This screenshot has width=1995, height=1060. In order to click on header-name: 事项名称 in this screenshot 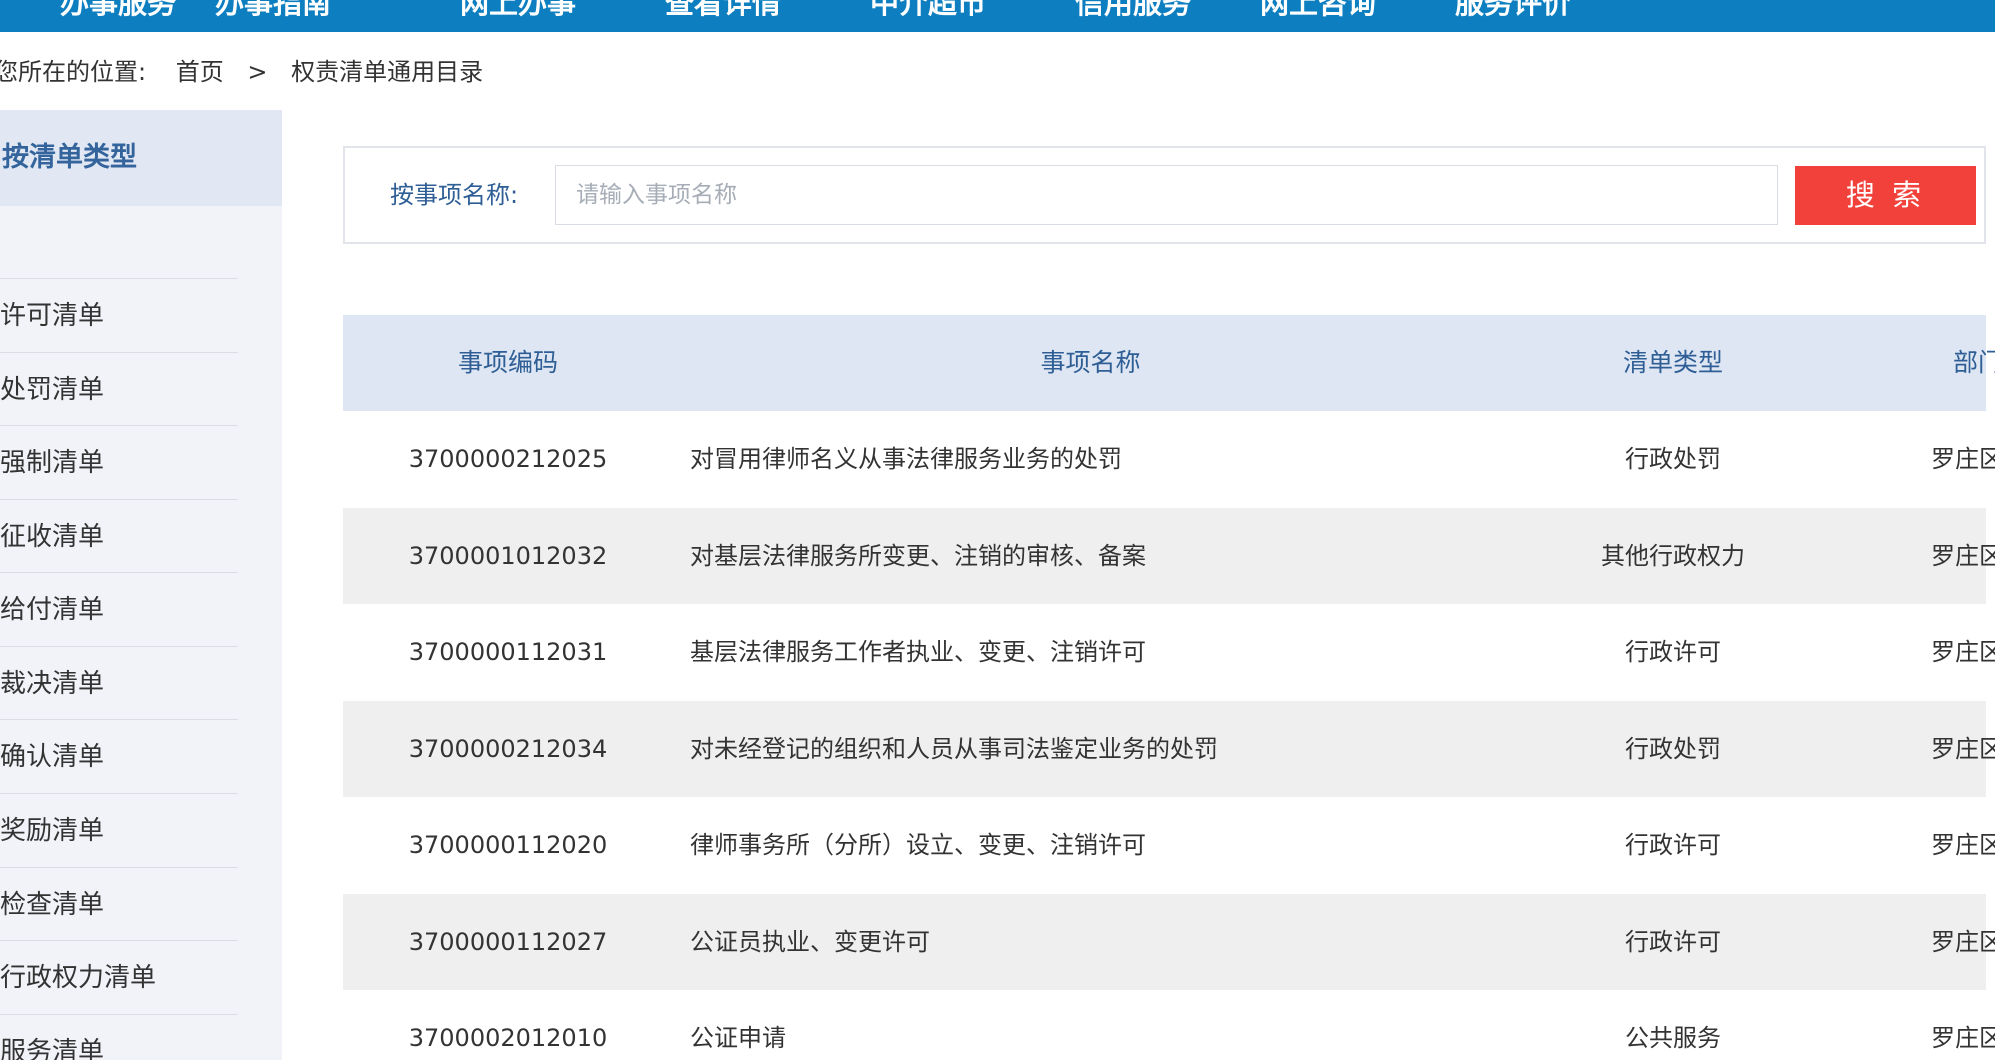, I will do `click(1090, 362)`.